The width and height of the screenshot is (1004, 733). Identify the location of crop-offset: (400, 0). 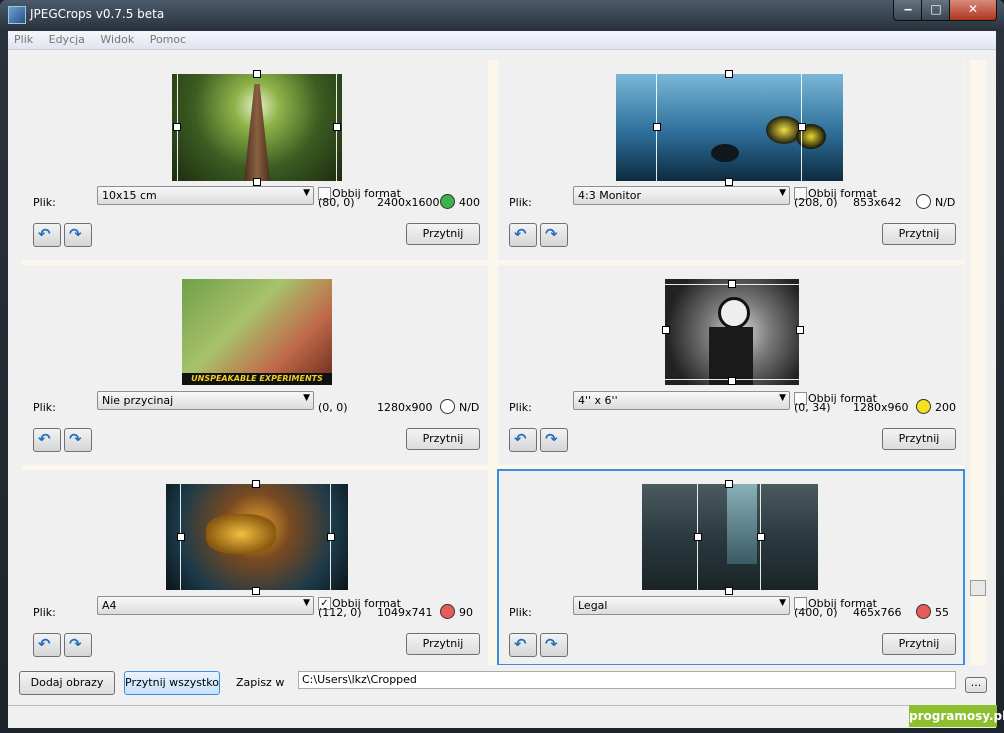
(816, 612).